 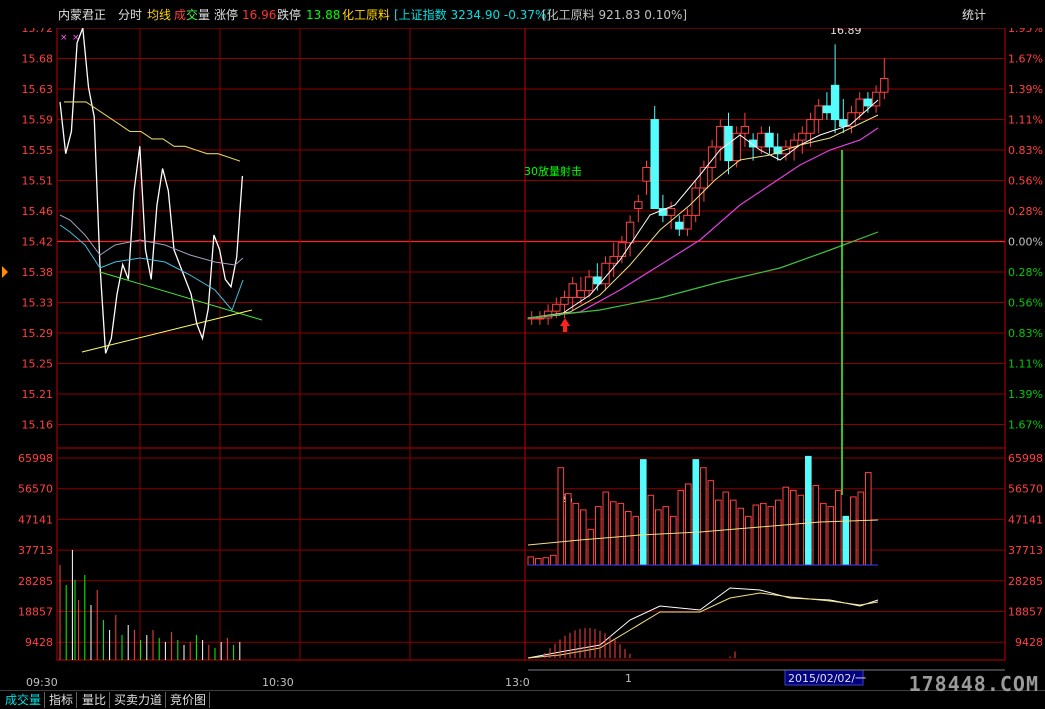 I want to click on tab-vol-2: 交, so click(x=192, y=15).